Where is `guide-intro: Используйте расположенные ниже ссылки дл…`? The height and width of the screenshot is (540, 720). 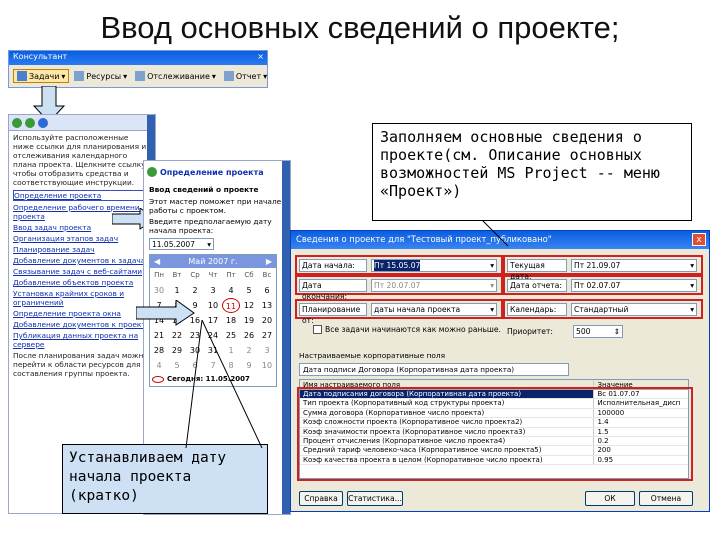 guide-intro: Используйте расположенные ниже ссылки дл… is located at coordinates (80, 160).